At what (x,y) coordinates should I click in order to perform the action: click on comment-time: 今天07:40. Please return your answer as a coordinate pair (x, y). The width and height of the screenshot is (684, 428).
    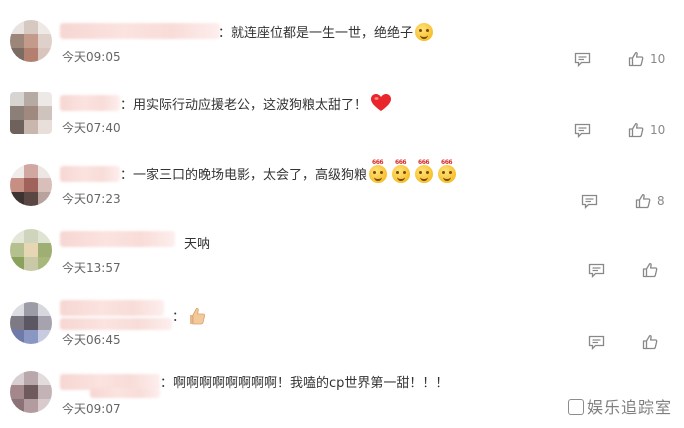
    Looking at the image, I should click on (91, 128).